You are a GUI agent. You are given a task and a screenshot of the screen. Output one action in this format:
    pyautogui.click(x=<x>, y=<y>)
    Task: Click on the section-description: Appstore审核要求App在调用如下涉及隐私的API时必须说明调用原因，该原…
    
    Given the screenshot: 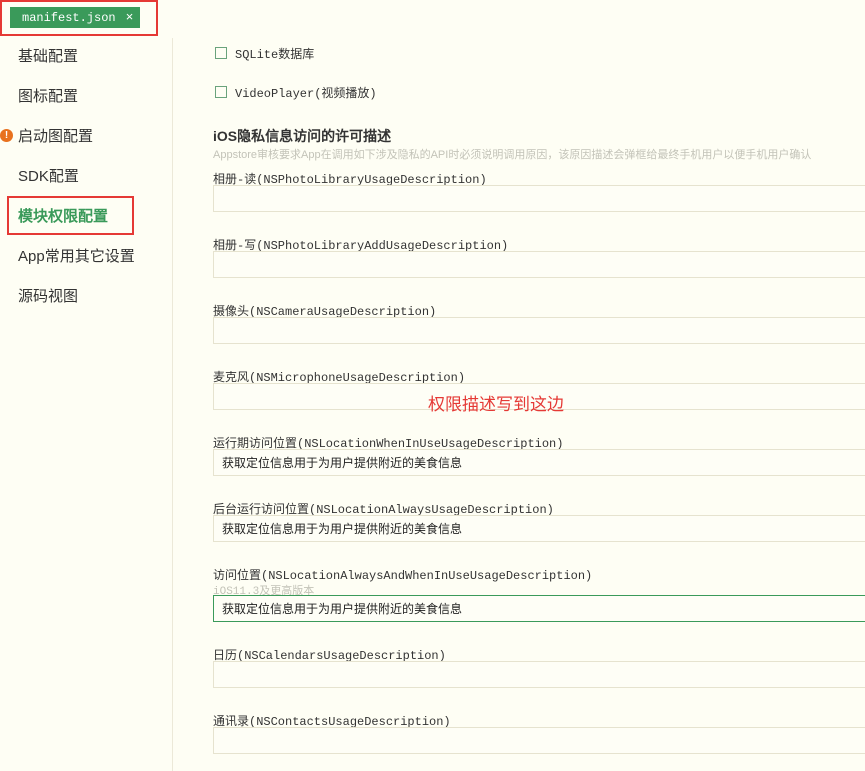 What is the action you would take?
    pyautogui.click(x=512, y=155)
    